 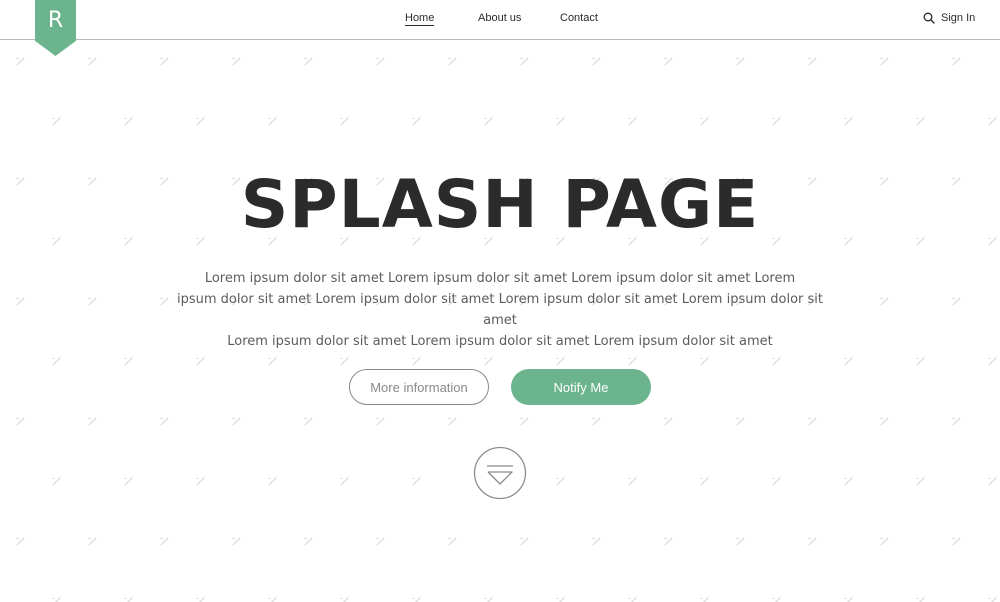 I want to click on logo: R, so click(x=55, y=28).